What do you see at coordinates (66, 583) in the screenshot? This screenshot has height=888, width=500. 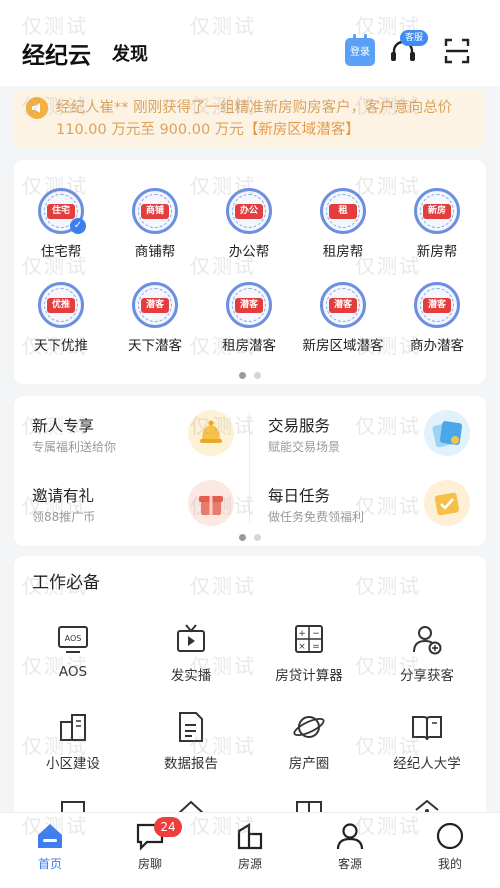 I see `section-title: 工作必备` at bounding box center [66, 583].